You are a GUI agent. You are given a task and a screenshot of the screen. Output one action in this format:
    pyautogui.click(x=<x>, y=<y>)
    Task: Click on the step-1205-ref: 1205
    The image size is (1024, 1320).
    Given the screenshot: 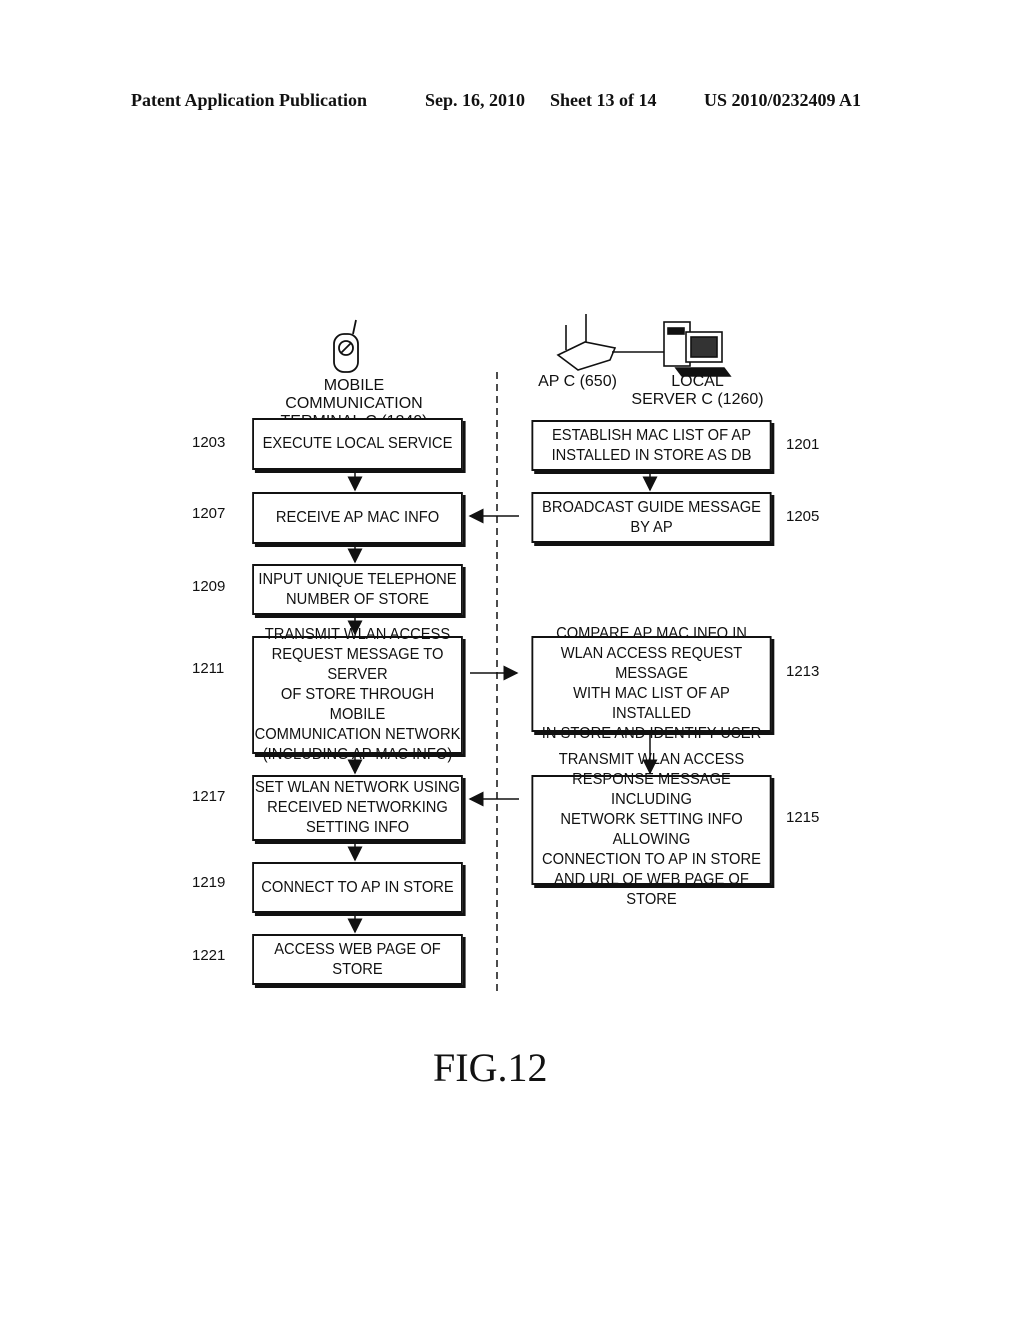 What is the action you would take?
    pyautogui.click(x=803, y=516)
    